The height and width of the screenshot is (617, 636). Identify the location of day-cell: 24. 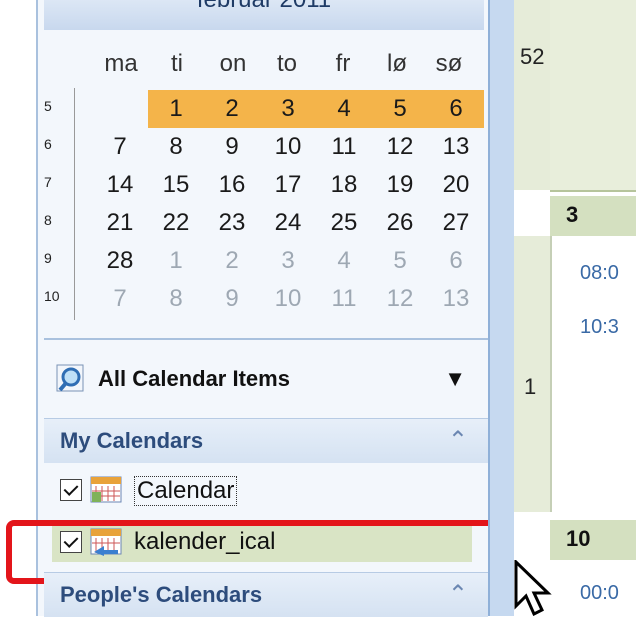
(288, 223).